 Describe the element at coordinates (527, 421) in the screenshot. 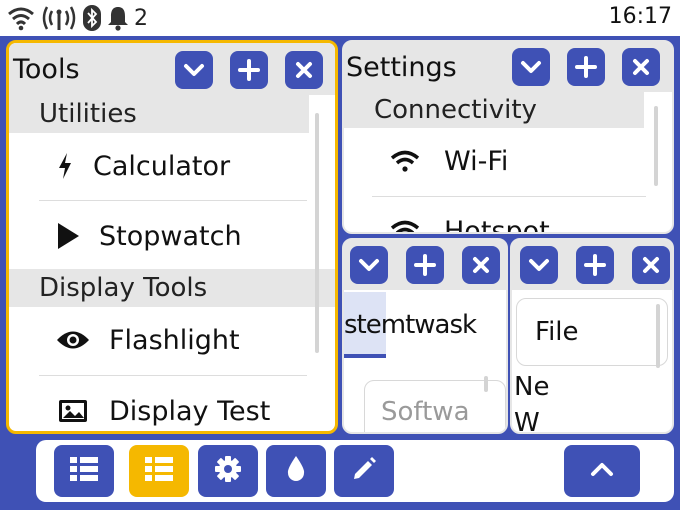

I see `text-area-line: W` at that location.